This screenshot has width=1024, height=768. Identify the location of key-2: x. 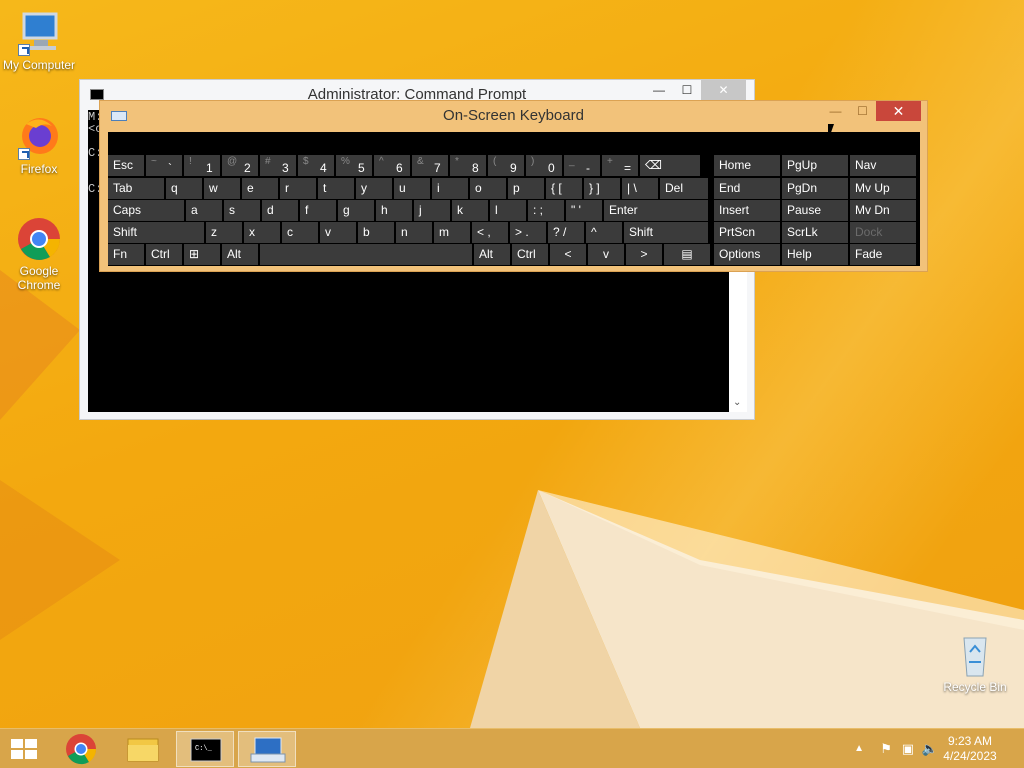
(262, 232).